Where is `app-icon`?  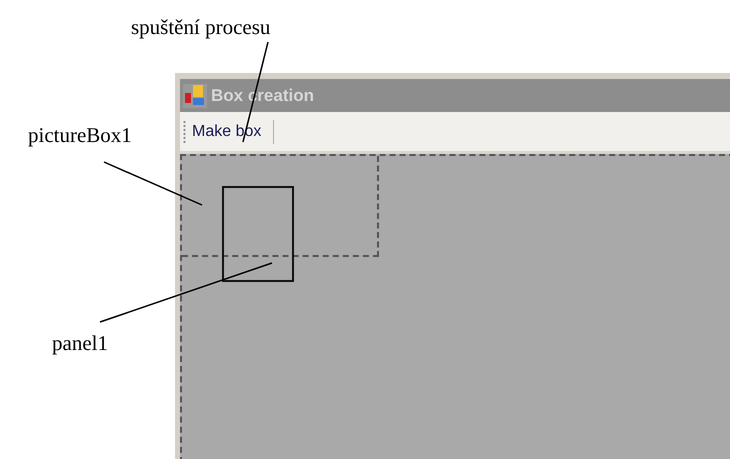 app-icon is located at coordinates (195, 96).